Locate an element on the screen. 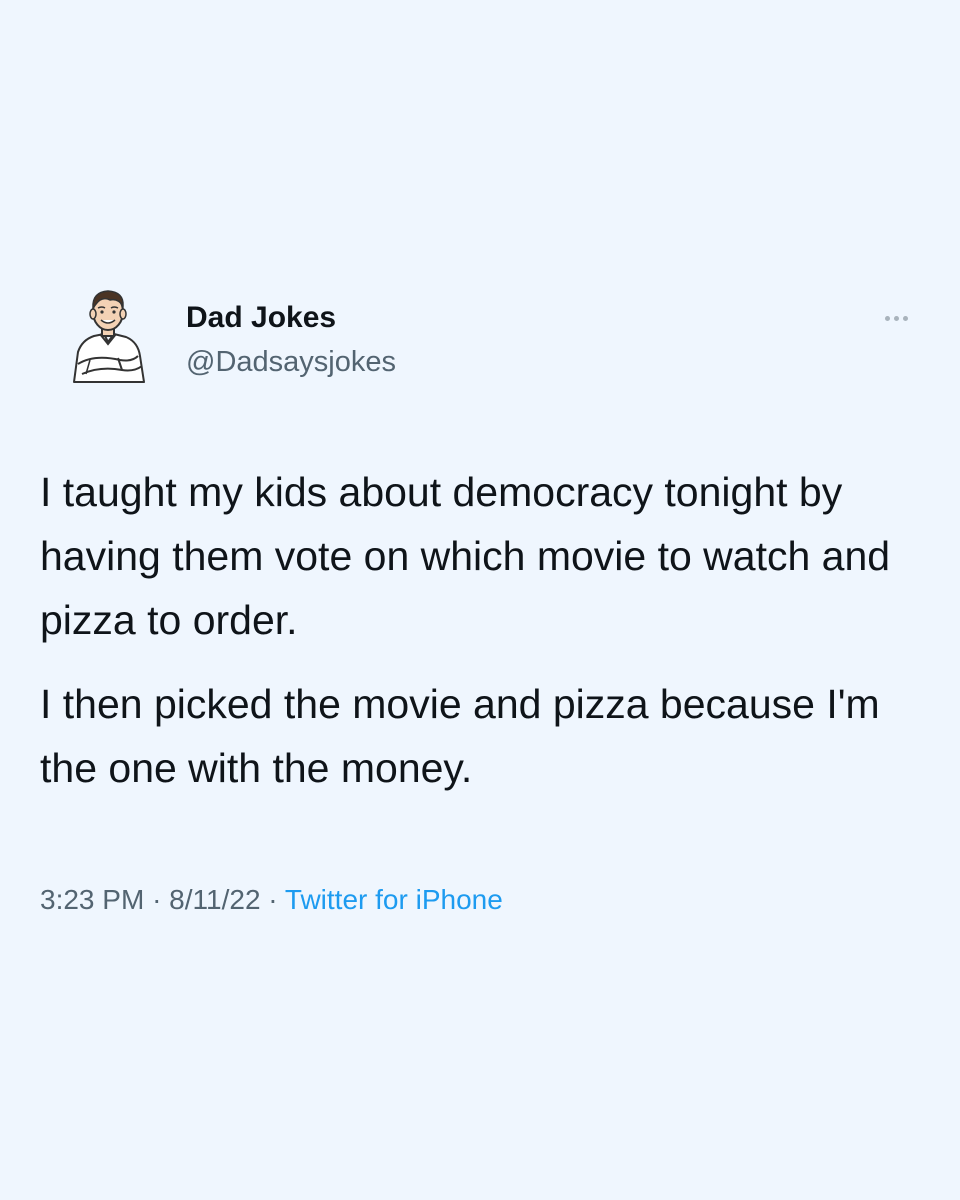  tweet-metadata: 3:23 PM · 8/11/22 · Twitter for iPhone is located at coordinates (271, 900).